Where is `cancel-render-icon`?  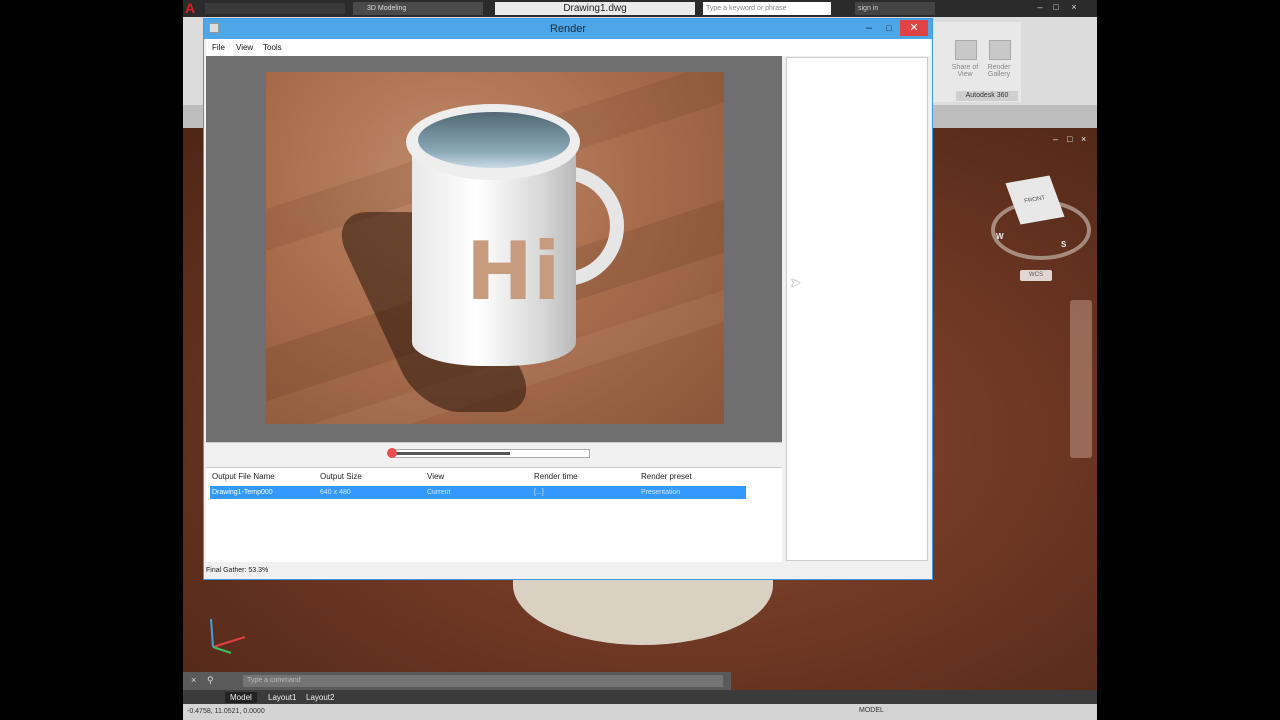
cancel-render-icon is located at coordinates (392, 453).